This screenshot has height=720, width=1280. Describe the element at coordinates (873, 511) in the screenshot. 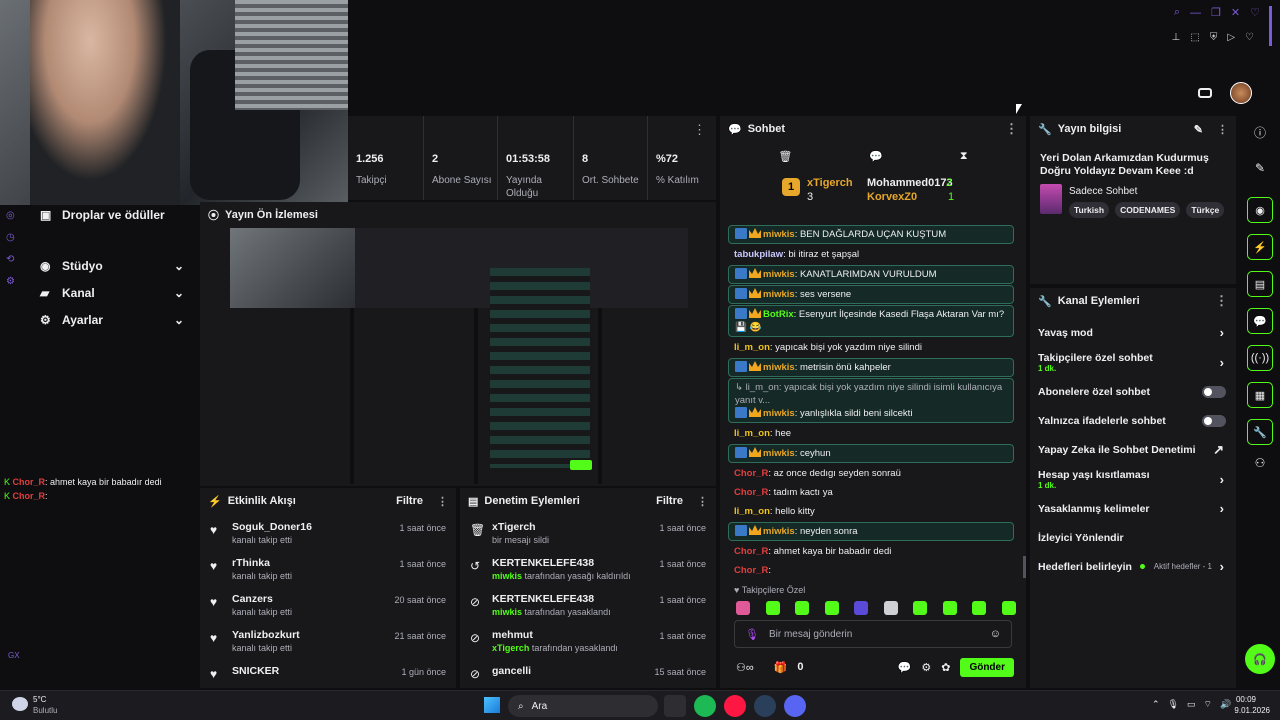

I see `chat-message: li_m_on: hello kitty` at that location.